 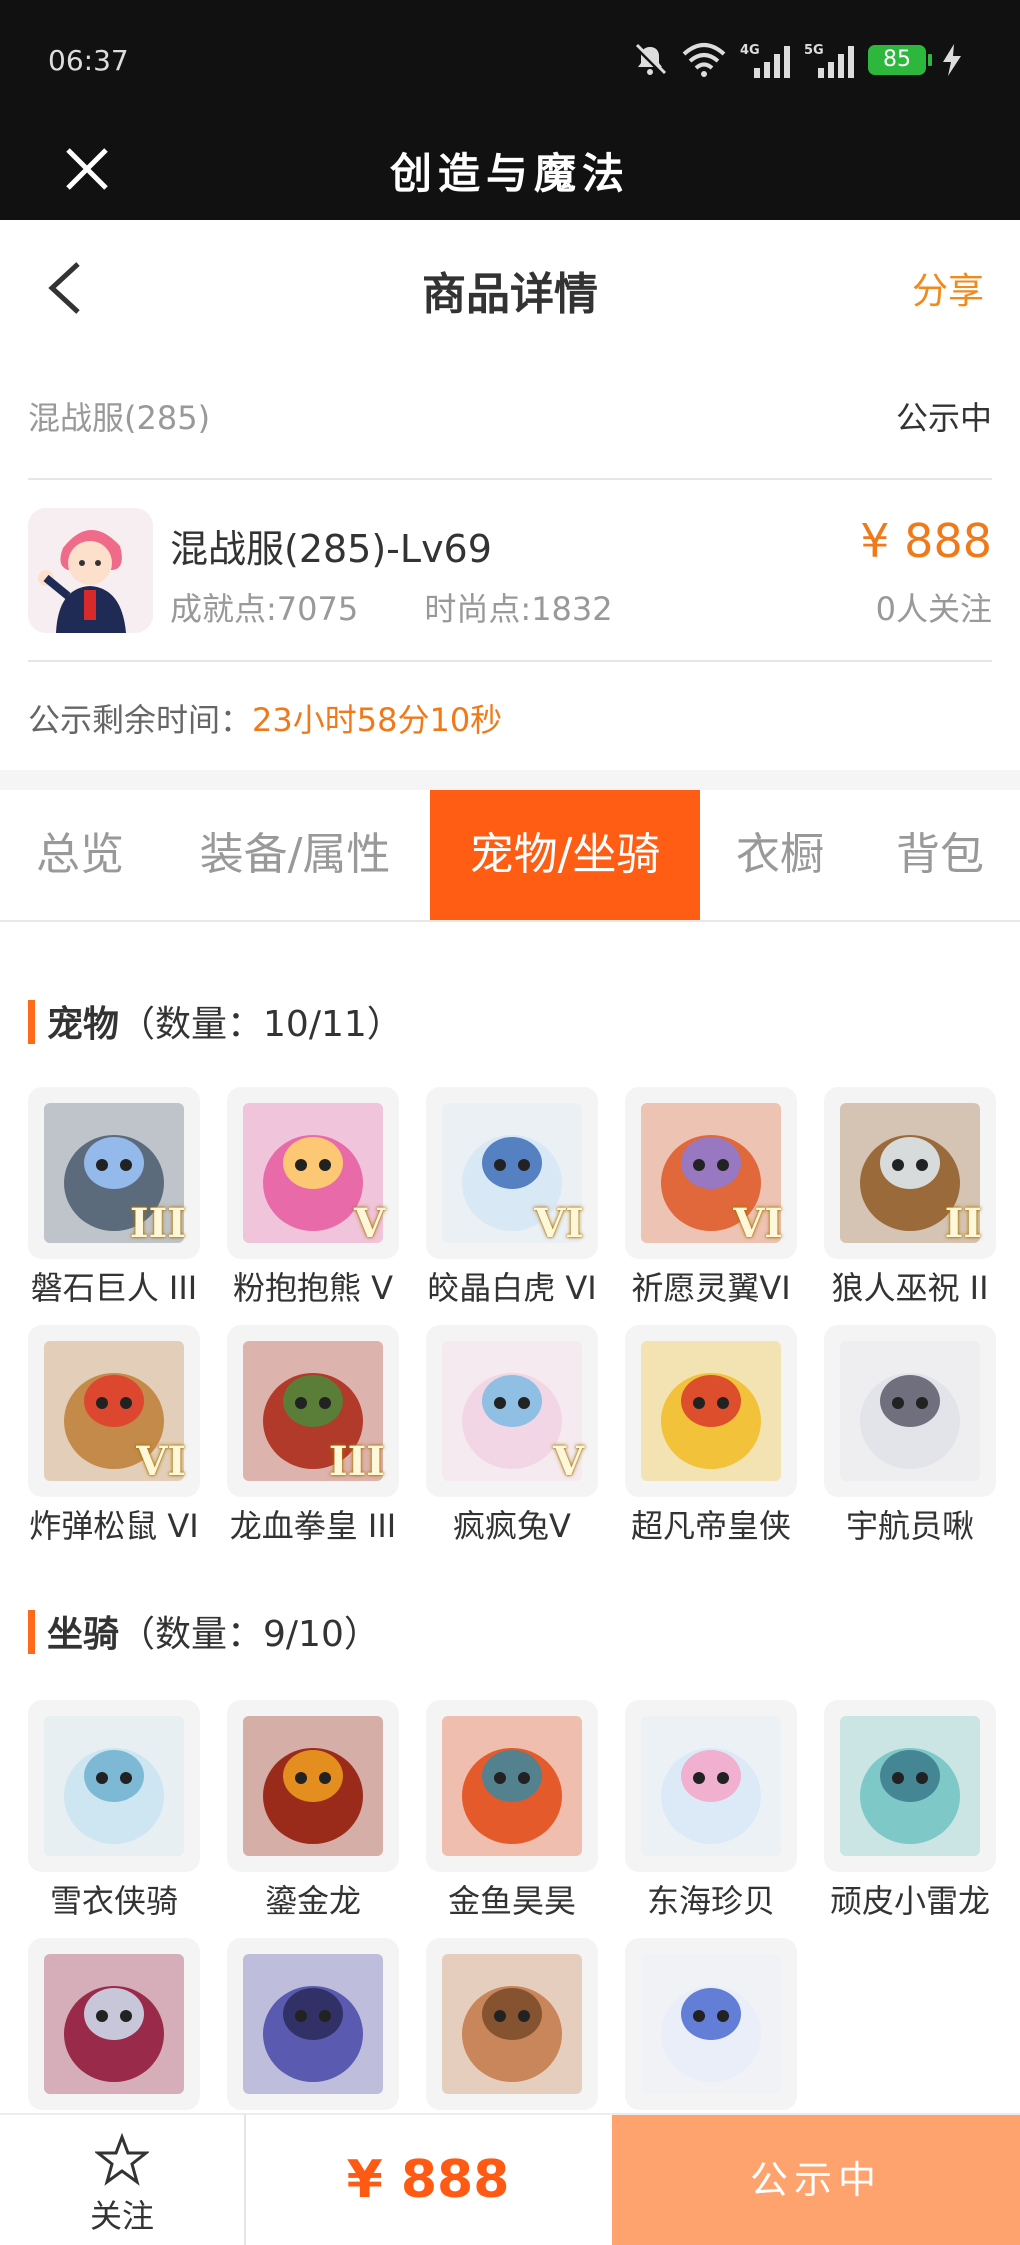 I want to click on grid-item: II 狼人巫祝 II, so click(x=910, y=1198).